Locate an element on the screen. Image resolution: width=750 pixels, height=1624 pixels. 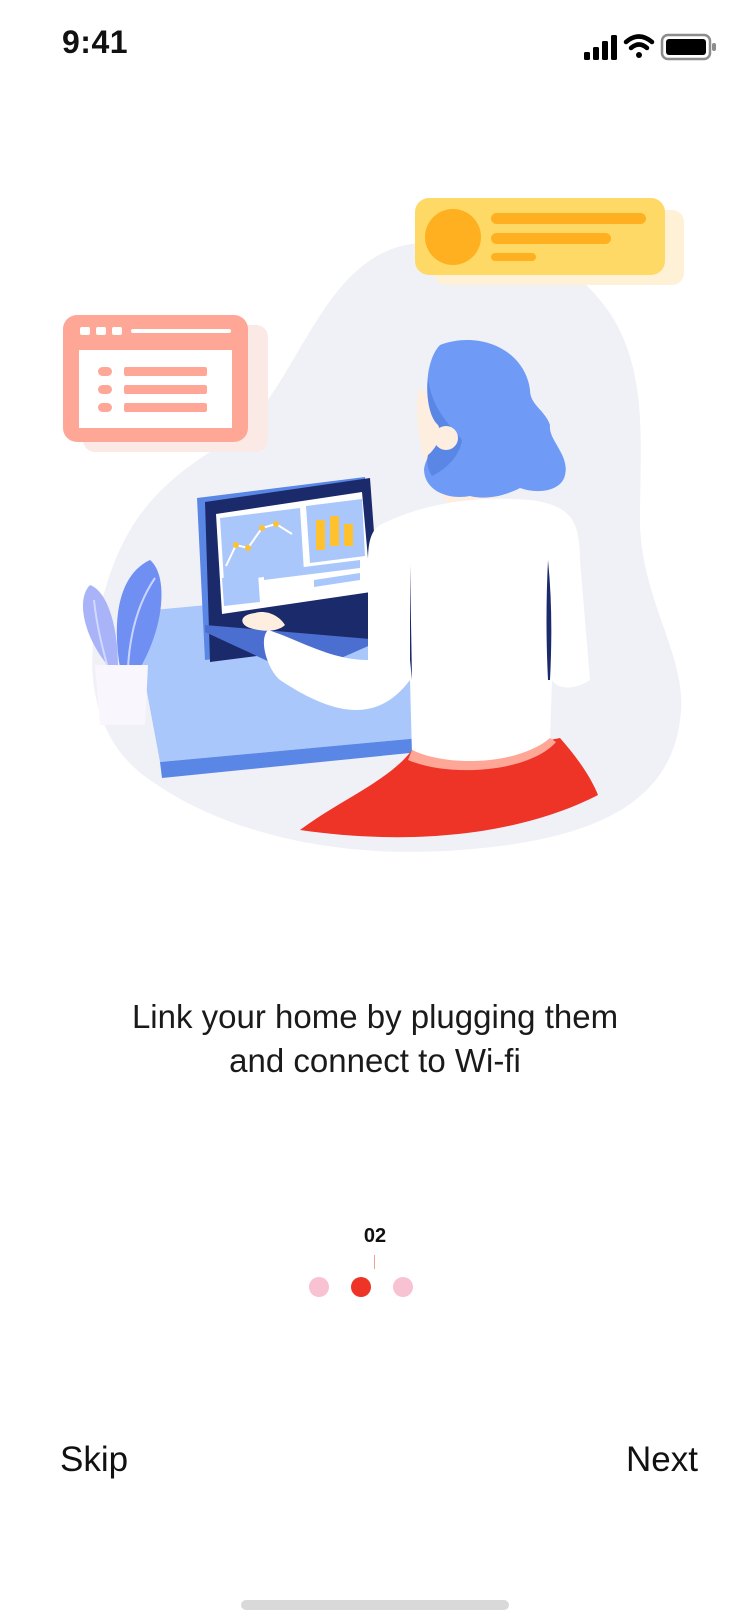
next-button: Next is located at coordinates (662, 1460).